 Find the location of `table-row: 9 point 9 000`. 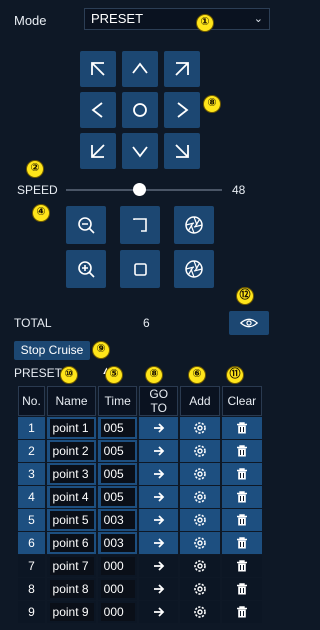

table-row: 9 point 9 000 is located at coordinates (140, 612).